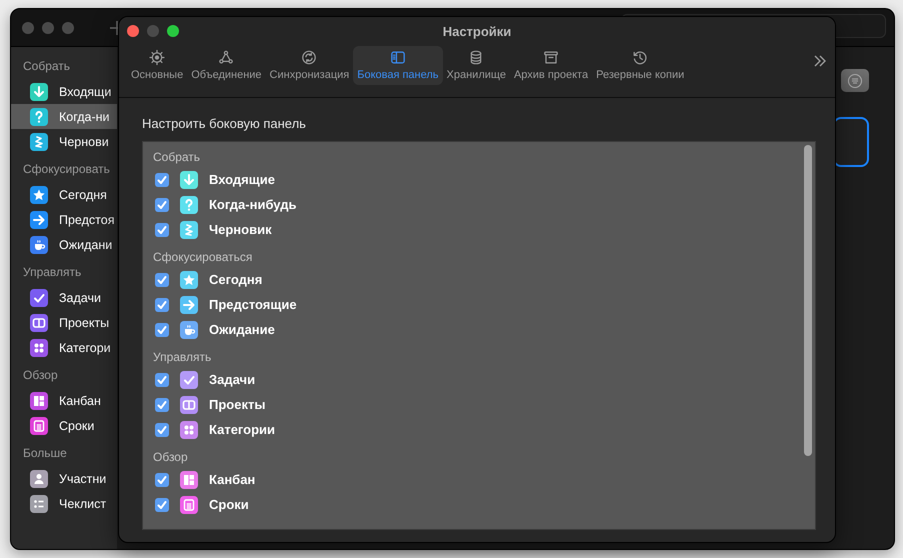 This screenshot has height=558, width=903. Describe the element at coordinates (808, 300) in the screenshot. I see `scrollbar-thumb` at that location.